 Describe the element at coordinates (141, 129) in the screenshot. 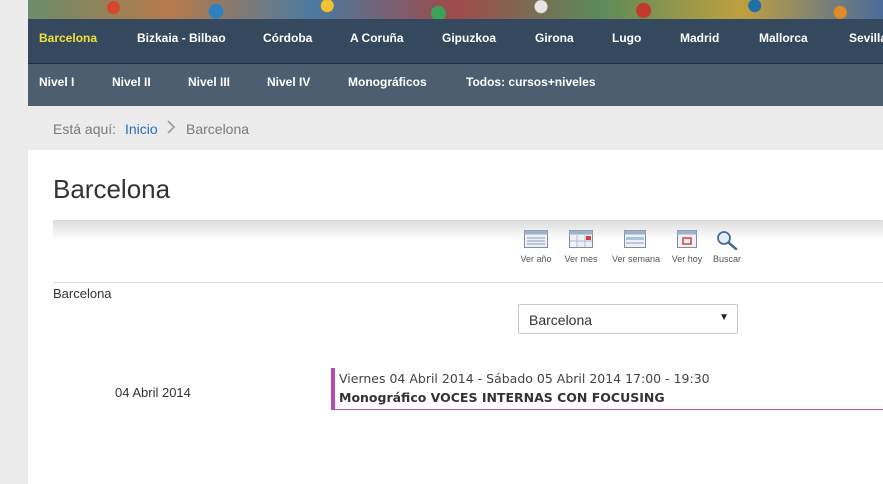

I see `breadcrumb-home-link: Inicio` at that location.